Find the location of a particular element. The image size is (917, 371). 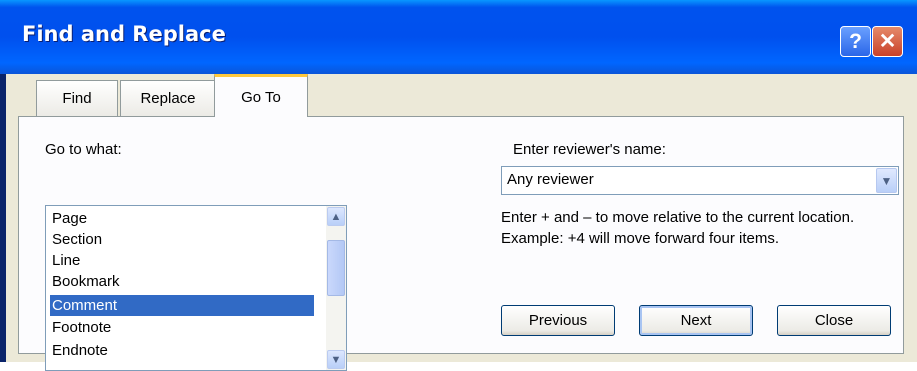

reviewer-name-value: Any reviewer is located at coordinates (550, 179).